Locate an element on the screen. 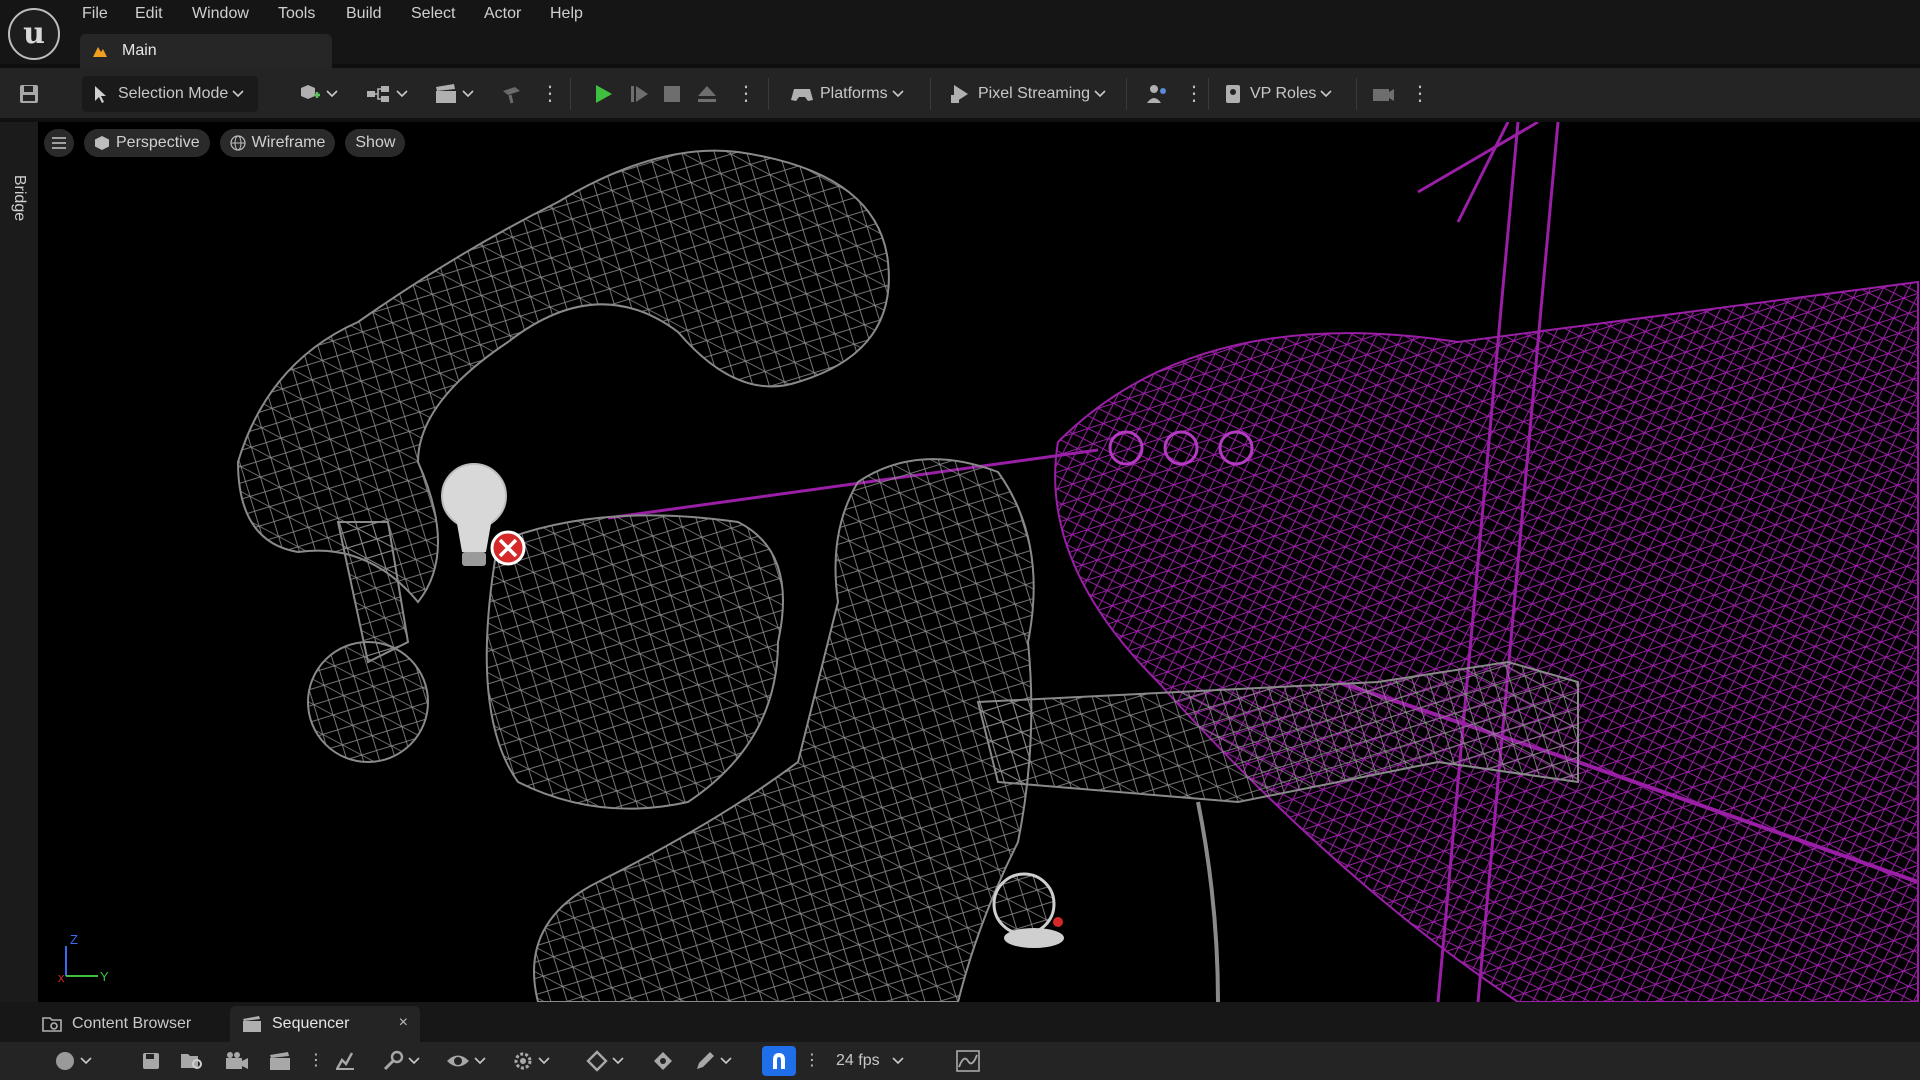  play-options-button: ⋮ is located at coordinates (746, 94).